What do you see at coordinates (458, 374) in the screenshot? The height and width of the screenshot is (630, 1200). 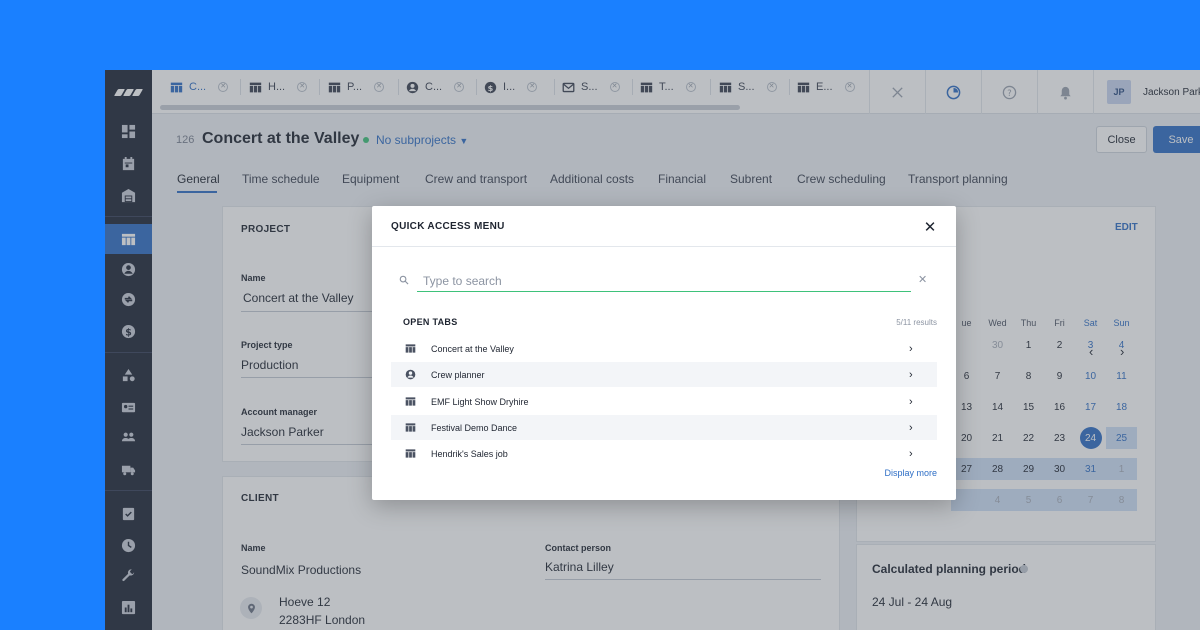 I see `list-item-label: Crew planner` at bounding box center [458, 374].